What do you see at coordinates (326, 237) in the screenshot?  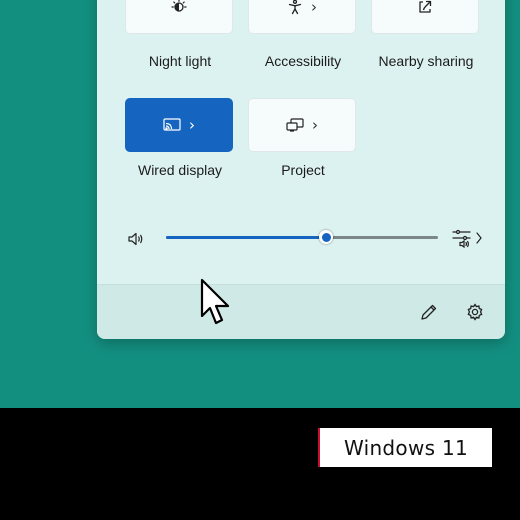 I see `volume-slider-thumb` at bounding box center [326, 237].